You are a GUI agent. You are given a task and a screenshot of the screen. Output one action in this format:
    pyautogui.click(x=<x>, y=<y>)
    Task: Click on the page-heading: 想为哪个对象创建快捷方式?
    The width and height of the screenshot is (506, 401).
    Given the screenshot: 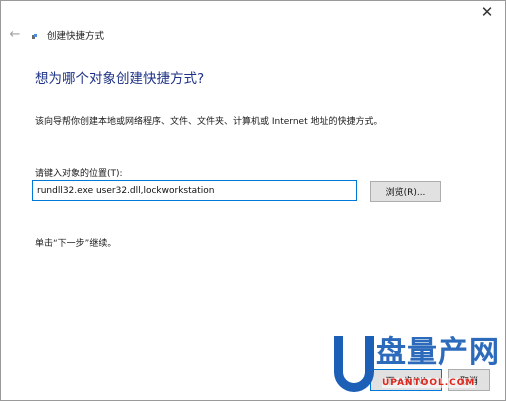 What is the action you would take?
    pyautogui.click(x=120, y=79)
    